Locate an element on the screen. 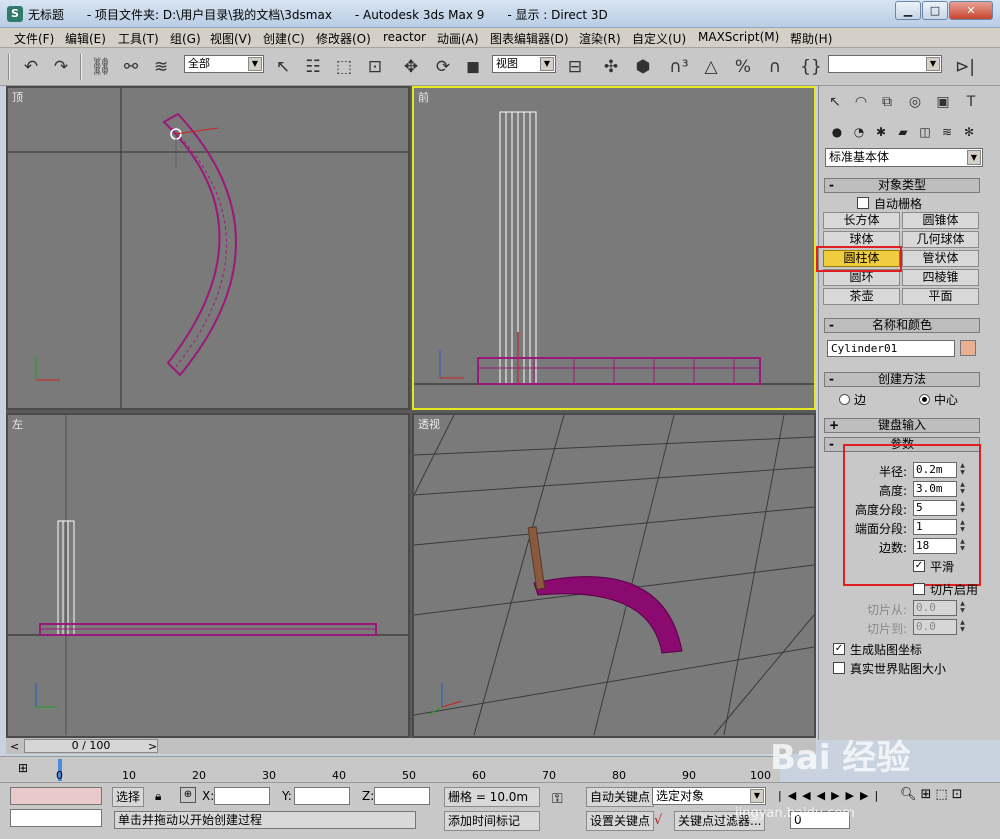 This screenshot has width=1000, height=839. selection-filter-dropdown: 全部 ▼ is located at coordinates (224, 64).